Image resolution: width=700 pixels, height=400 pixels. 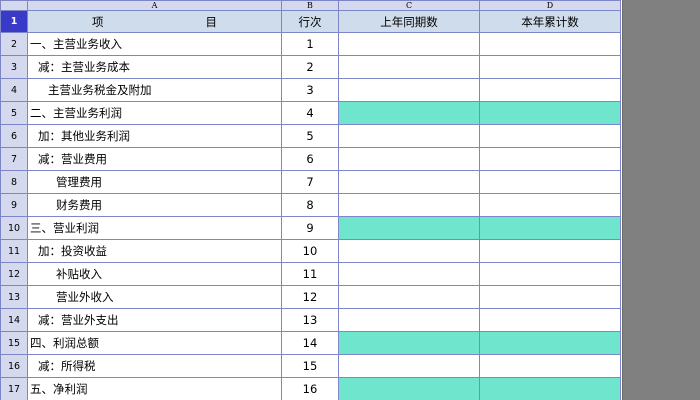 What do you see at coordinates (154, 21) in the screenshot?
I see `item-header-cell: 项 目` at bounding box center [154, 21].